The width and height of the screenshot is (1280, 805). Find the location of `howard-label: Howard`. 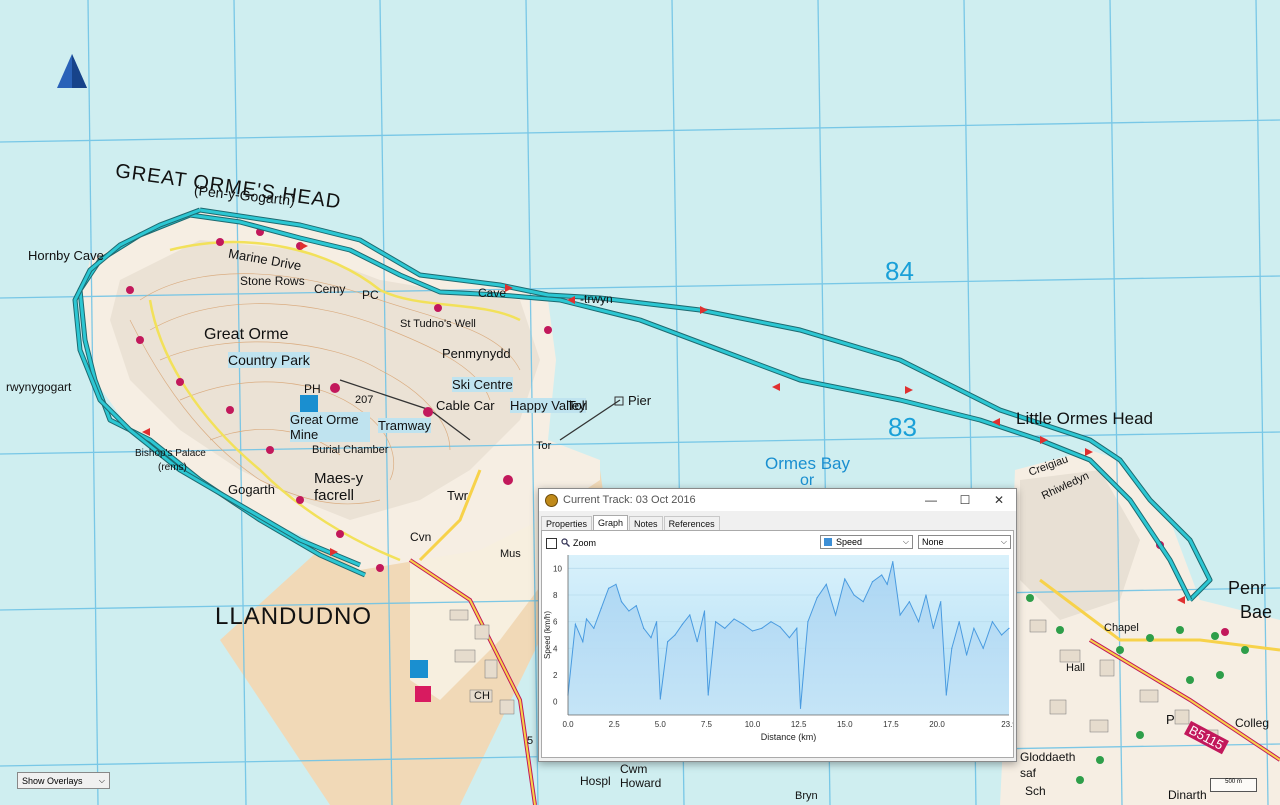

howard-label: Howard is located at coordinates (641, 783).